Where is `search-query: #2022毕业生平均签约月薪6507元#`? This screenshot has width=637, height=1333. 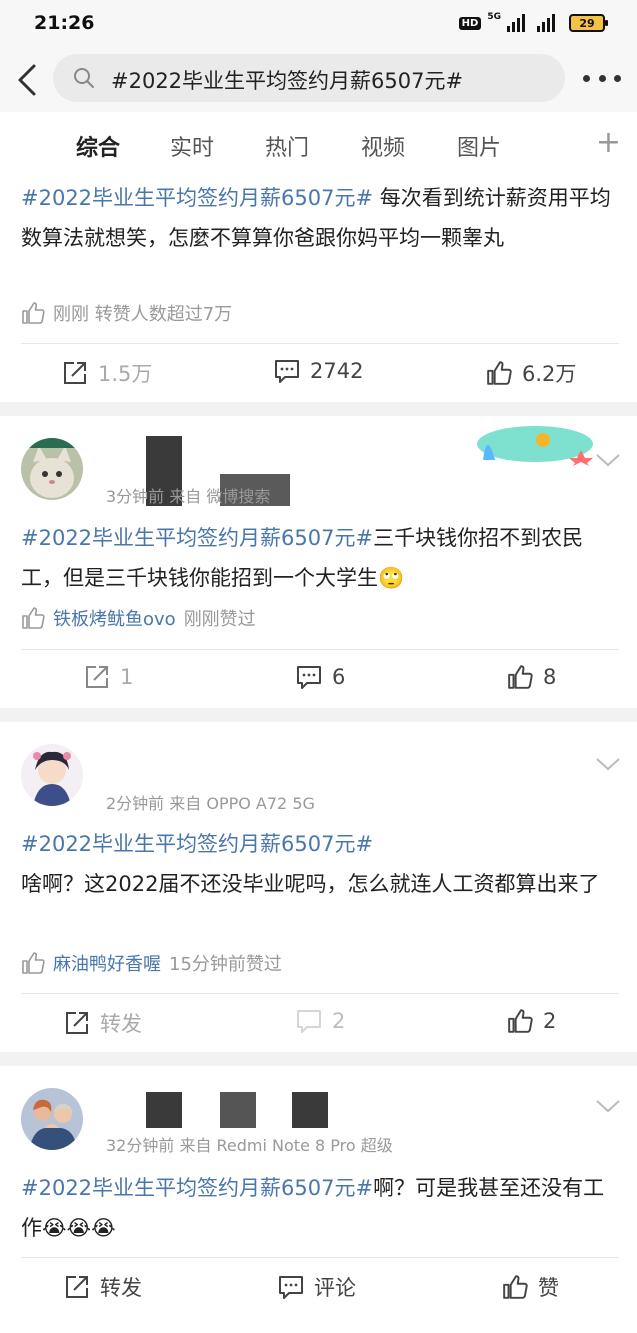
search-query: #2022毕业生平均签约月薪6507元# is located at coordinates (287, 81).